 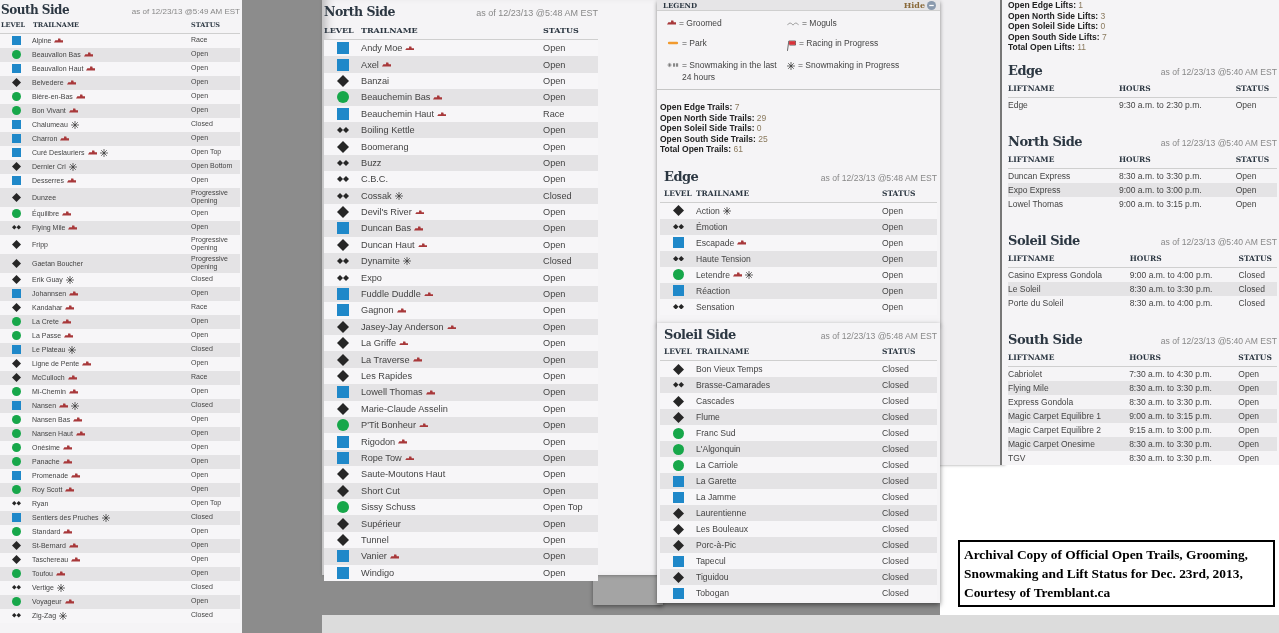 What do you see at coordinates (1069, 401) in the screenshot?
I see `lift-name: Express Gondola` at bounding box center [1069, 401].